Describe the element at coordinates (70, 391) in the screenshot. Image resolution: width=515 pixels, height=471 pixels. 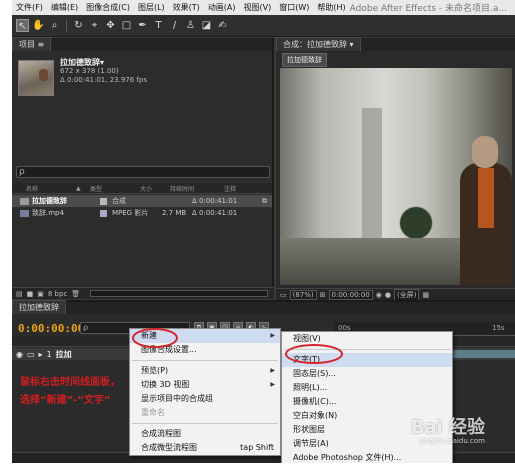
I see `instruction-annotation: 鼠标右击时间线面板，选择“新建”-“文字”` at that location.